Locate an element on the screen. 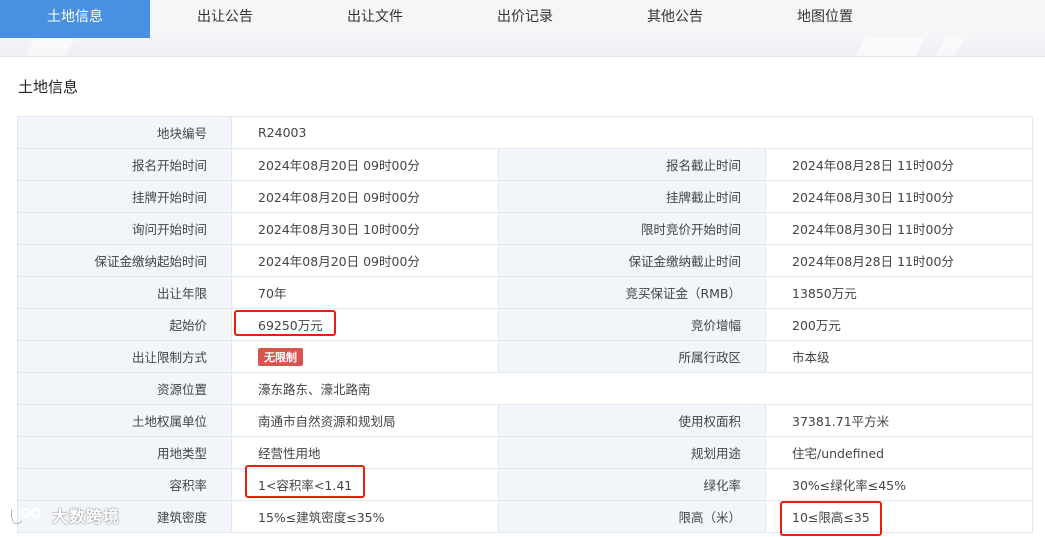  label-reg-start: 报名开始时间 is located at coordinates (124, 164).